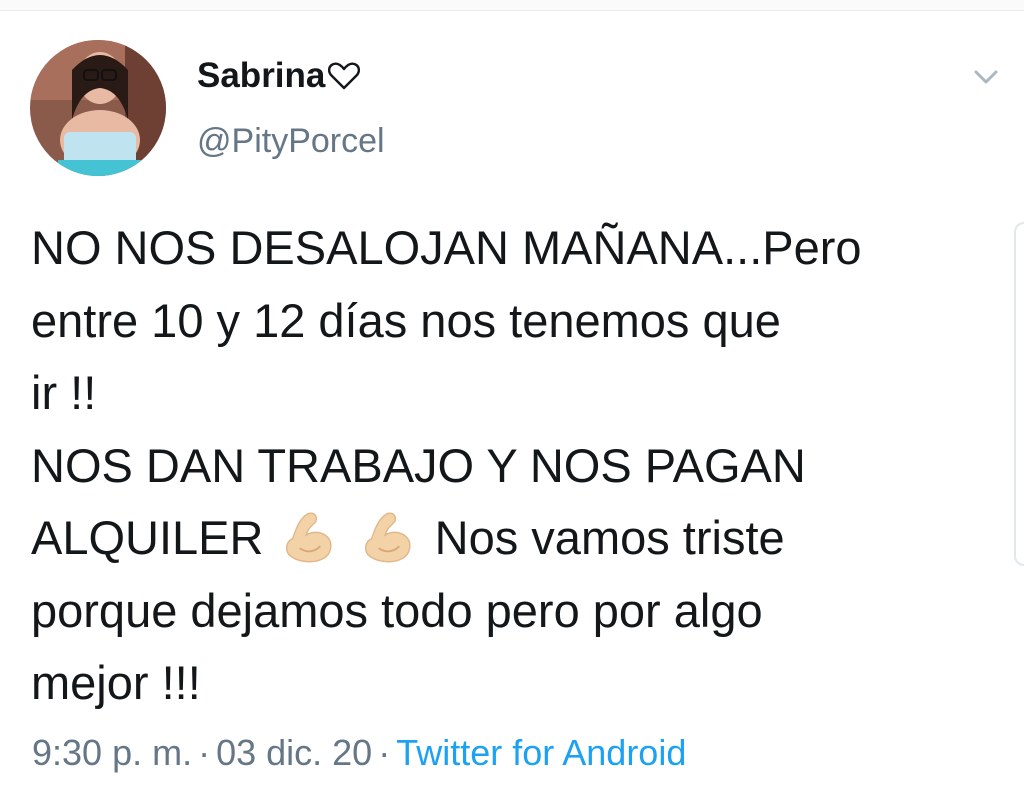 This screenshot has height=811, width=1024. What do you see at coordinates (344, 76) in the screenshot?
I see `white-heart-icon` at bounding box center [344, 76].